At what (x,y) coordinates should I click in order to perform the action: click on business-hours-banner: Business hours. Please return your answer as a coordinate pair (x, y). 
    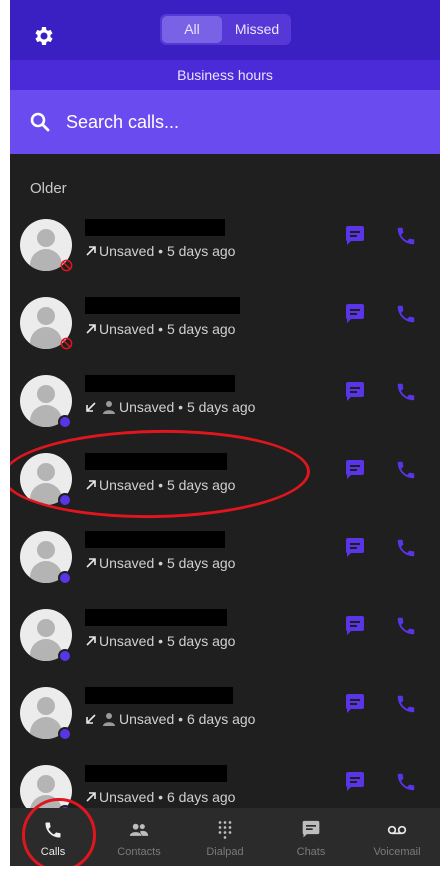
    Looking at the image, I should click on (225, 75).